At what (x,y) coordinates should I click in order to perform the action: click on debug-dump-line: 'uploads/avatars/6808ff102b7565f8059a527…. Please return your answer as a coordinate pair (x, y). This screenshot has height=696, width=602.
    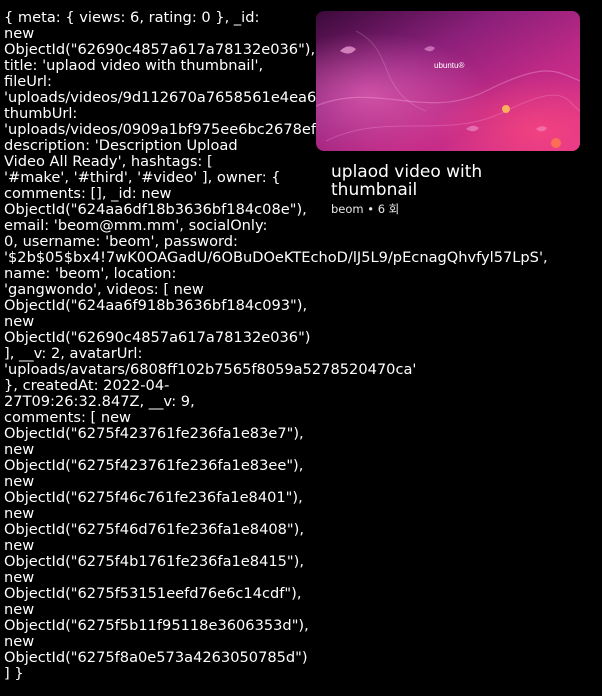
    Looking at the image, I should click on (210, 369).